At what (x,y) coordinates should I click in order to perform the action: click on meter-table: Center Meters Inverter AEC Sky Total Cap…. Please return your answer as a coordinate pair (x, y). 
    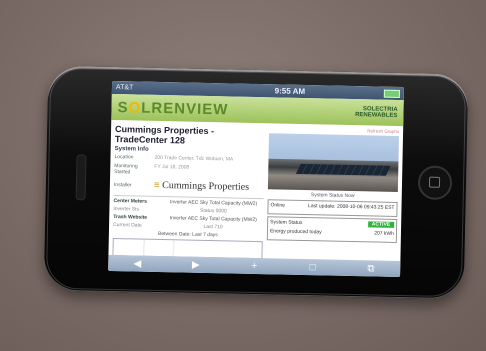
    Looking at the image, I should click on (188, 227).